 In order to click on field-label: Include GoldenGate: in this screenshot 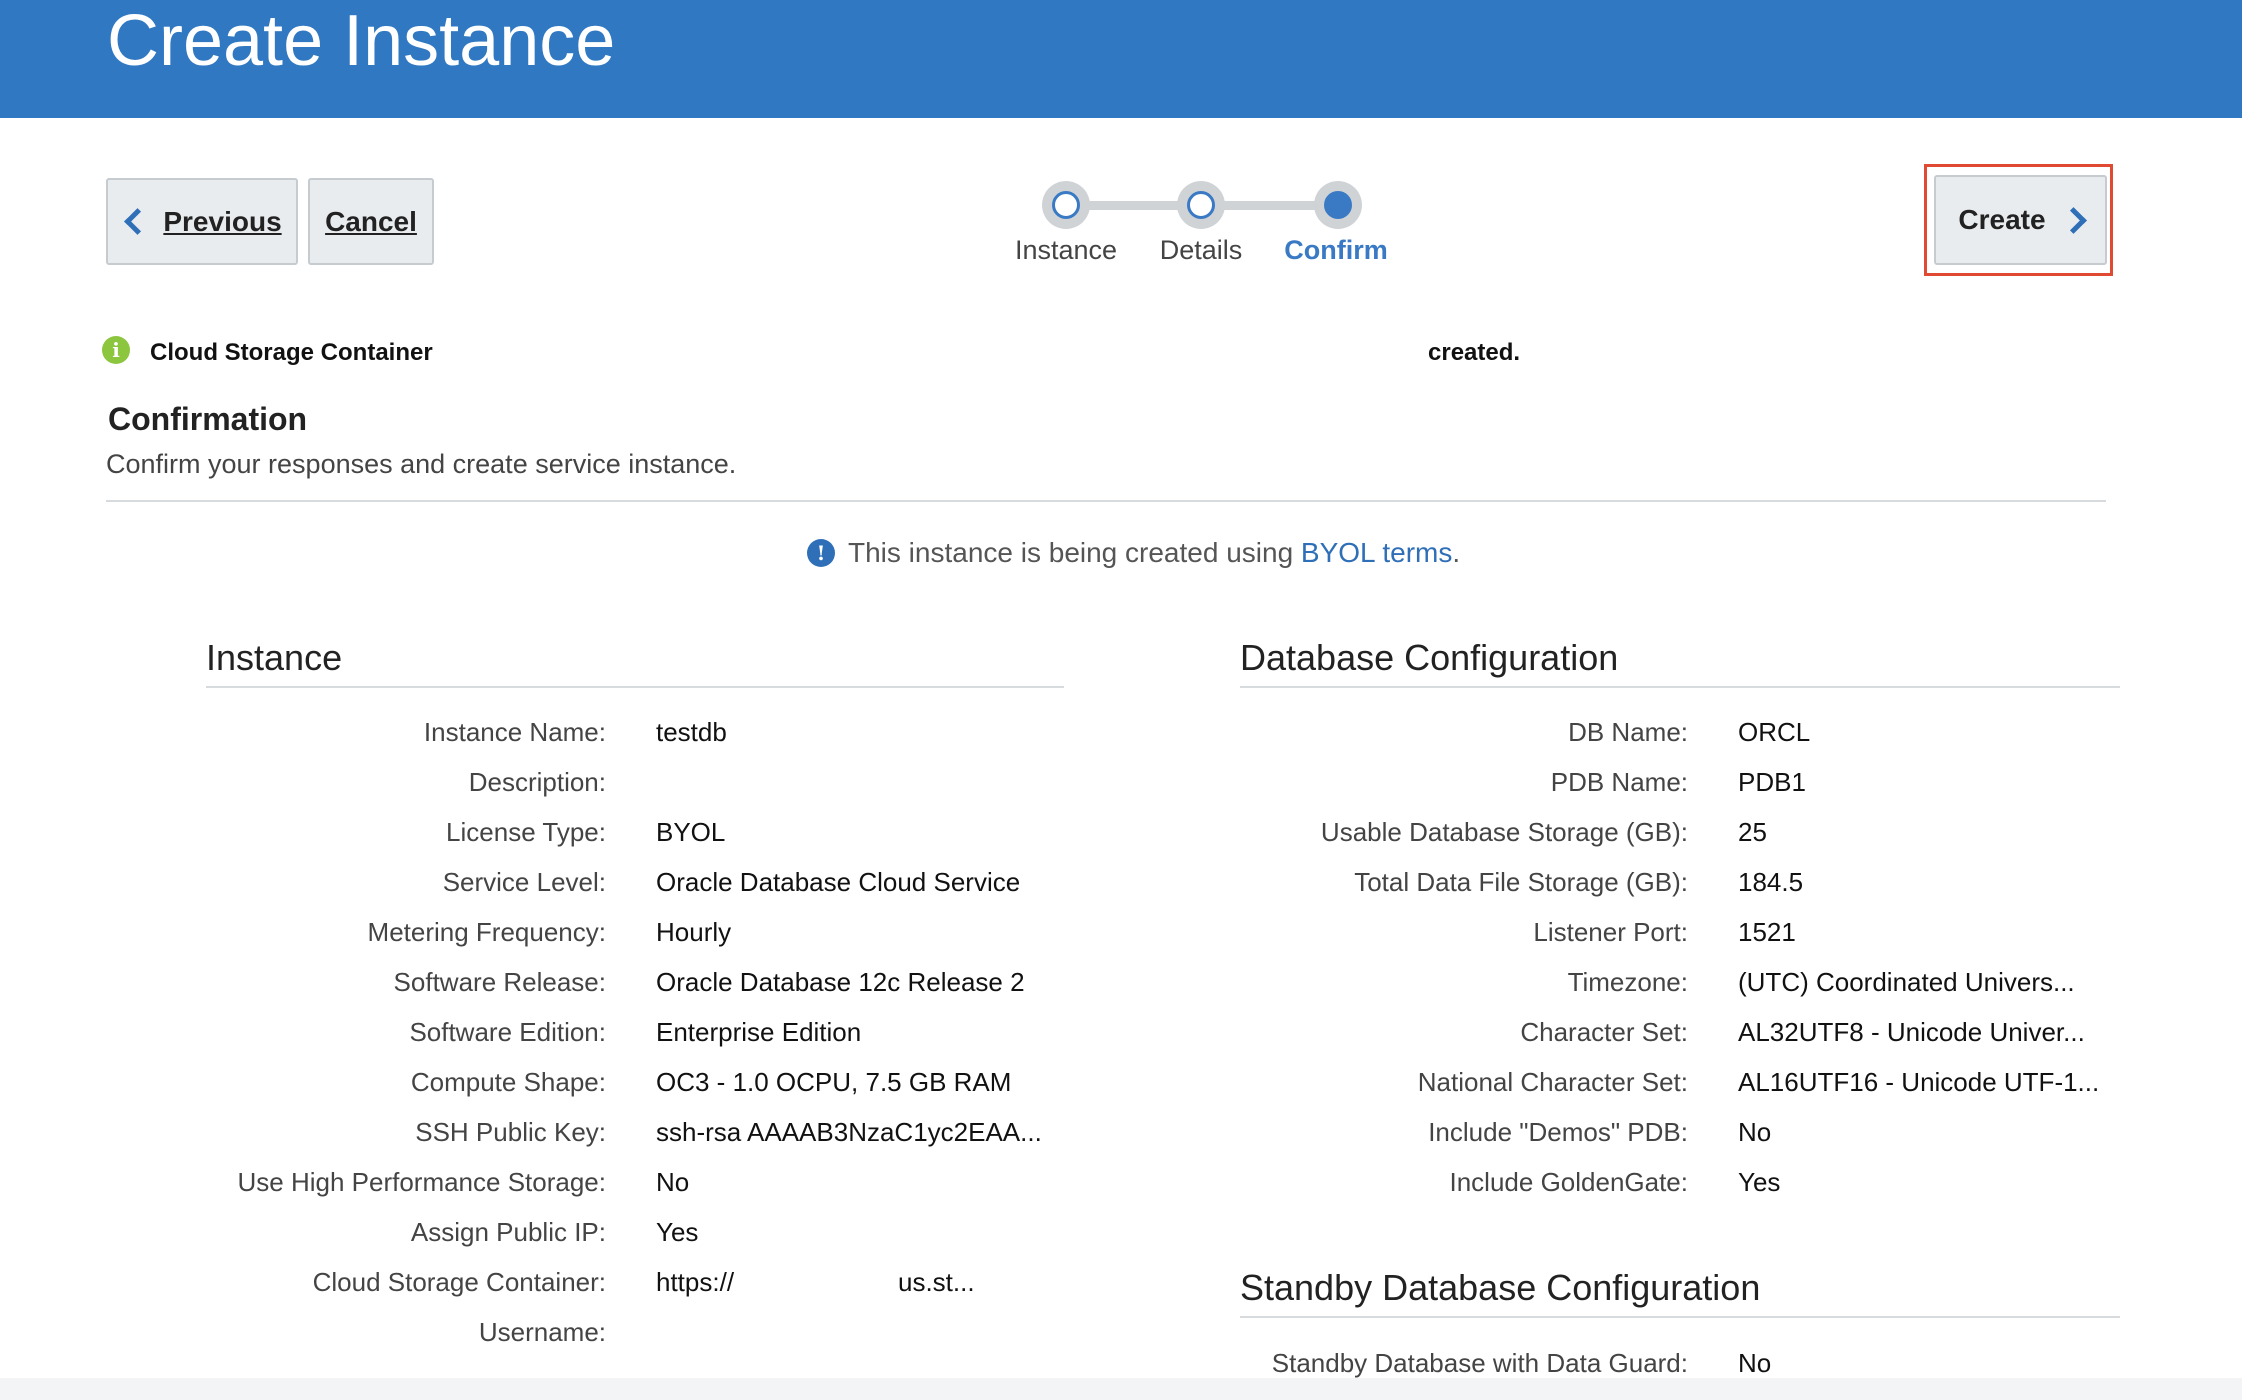, I will do `click(1569, 1182)`.